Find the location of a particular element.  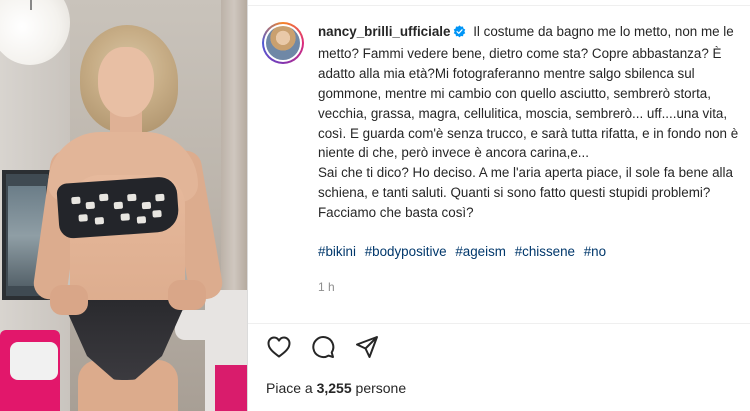

hashtag: #ageism is located at coordinates (480, 251).